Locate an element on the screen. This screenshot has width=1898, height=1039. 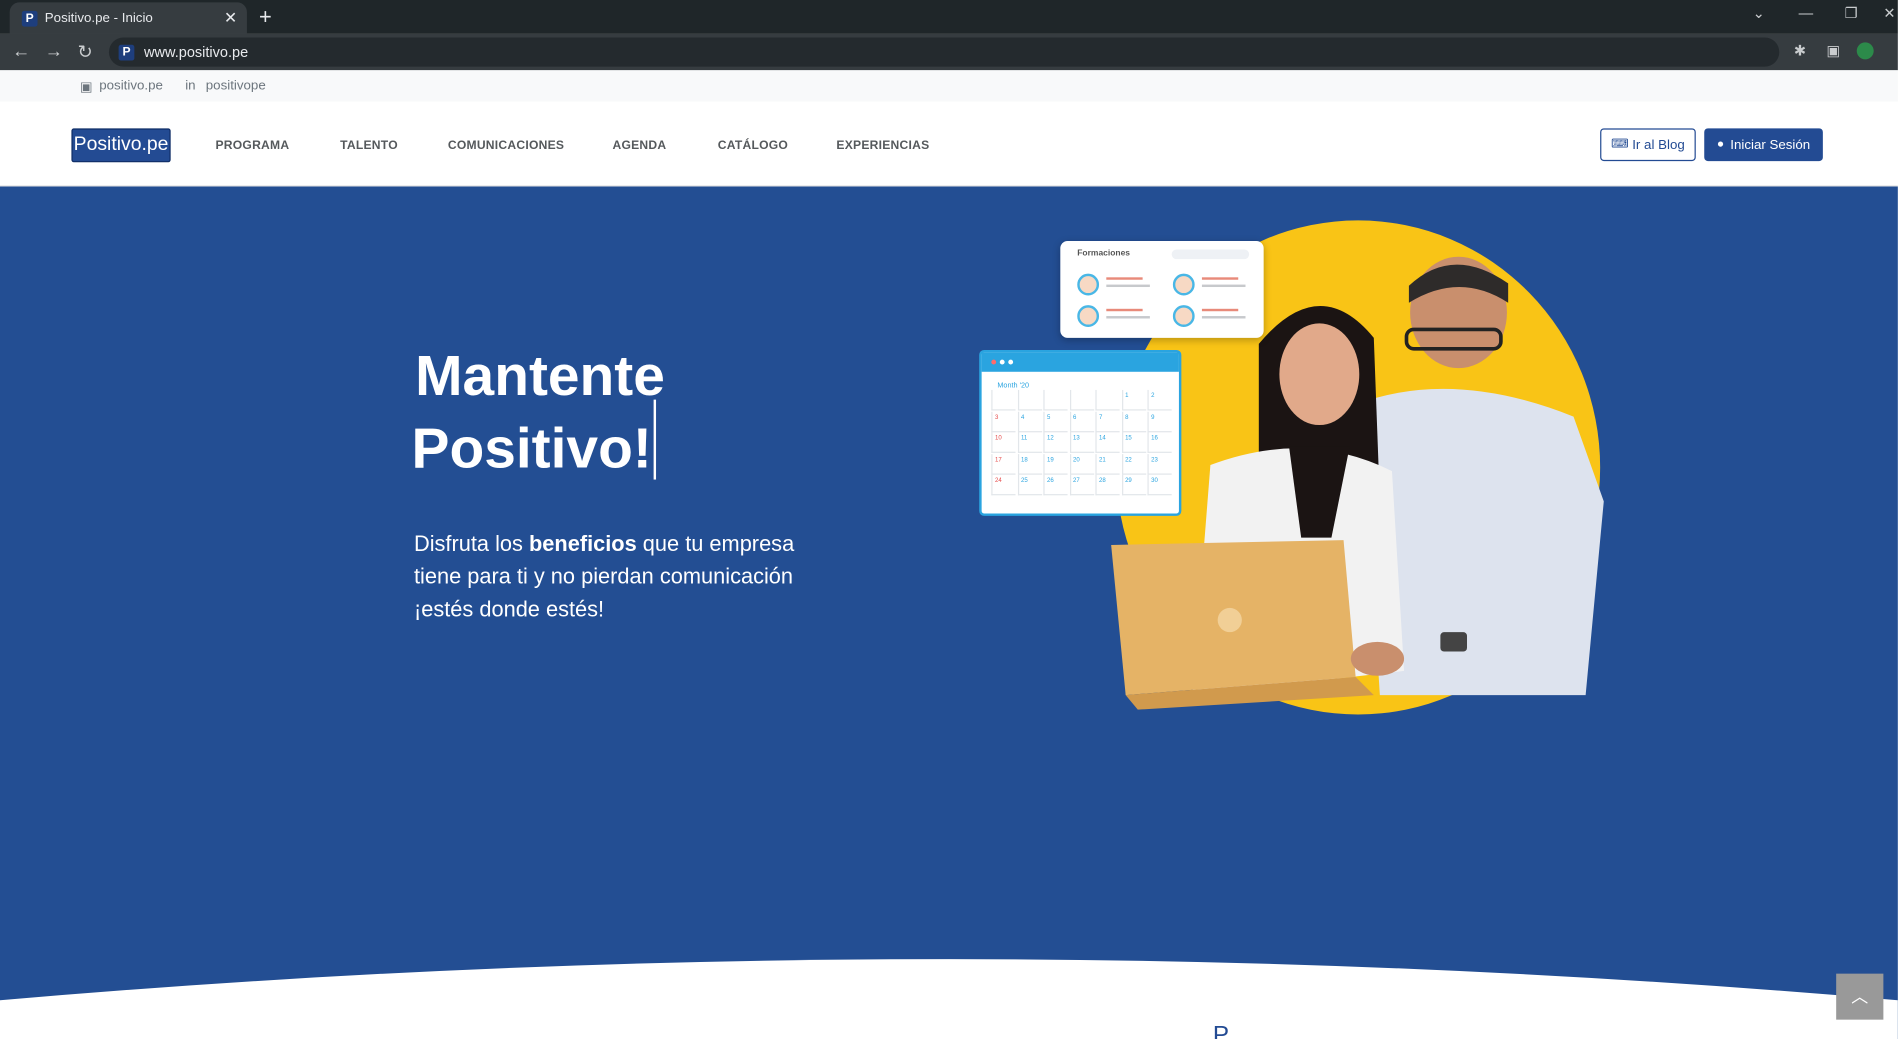
browser-tab-bar: P Positivo.pe - Inicio ✕ + ⌄ — ❐ ✕ is located at coordinates (949, 17).